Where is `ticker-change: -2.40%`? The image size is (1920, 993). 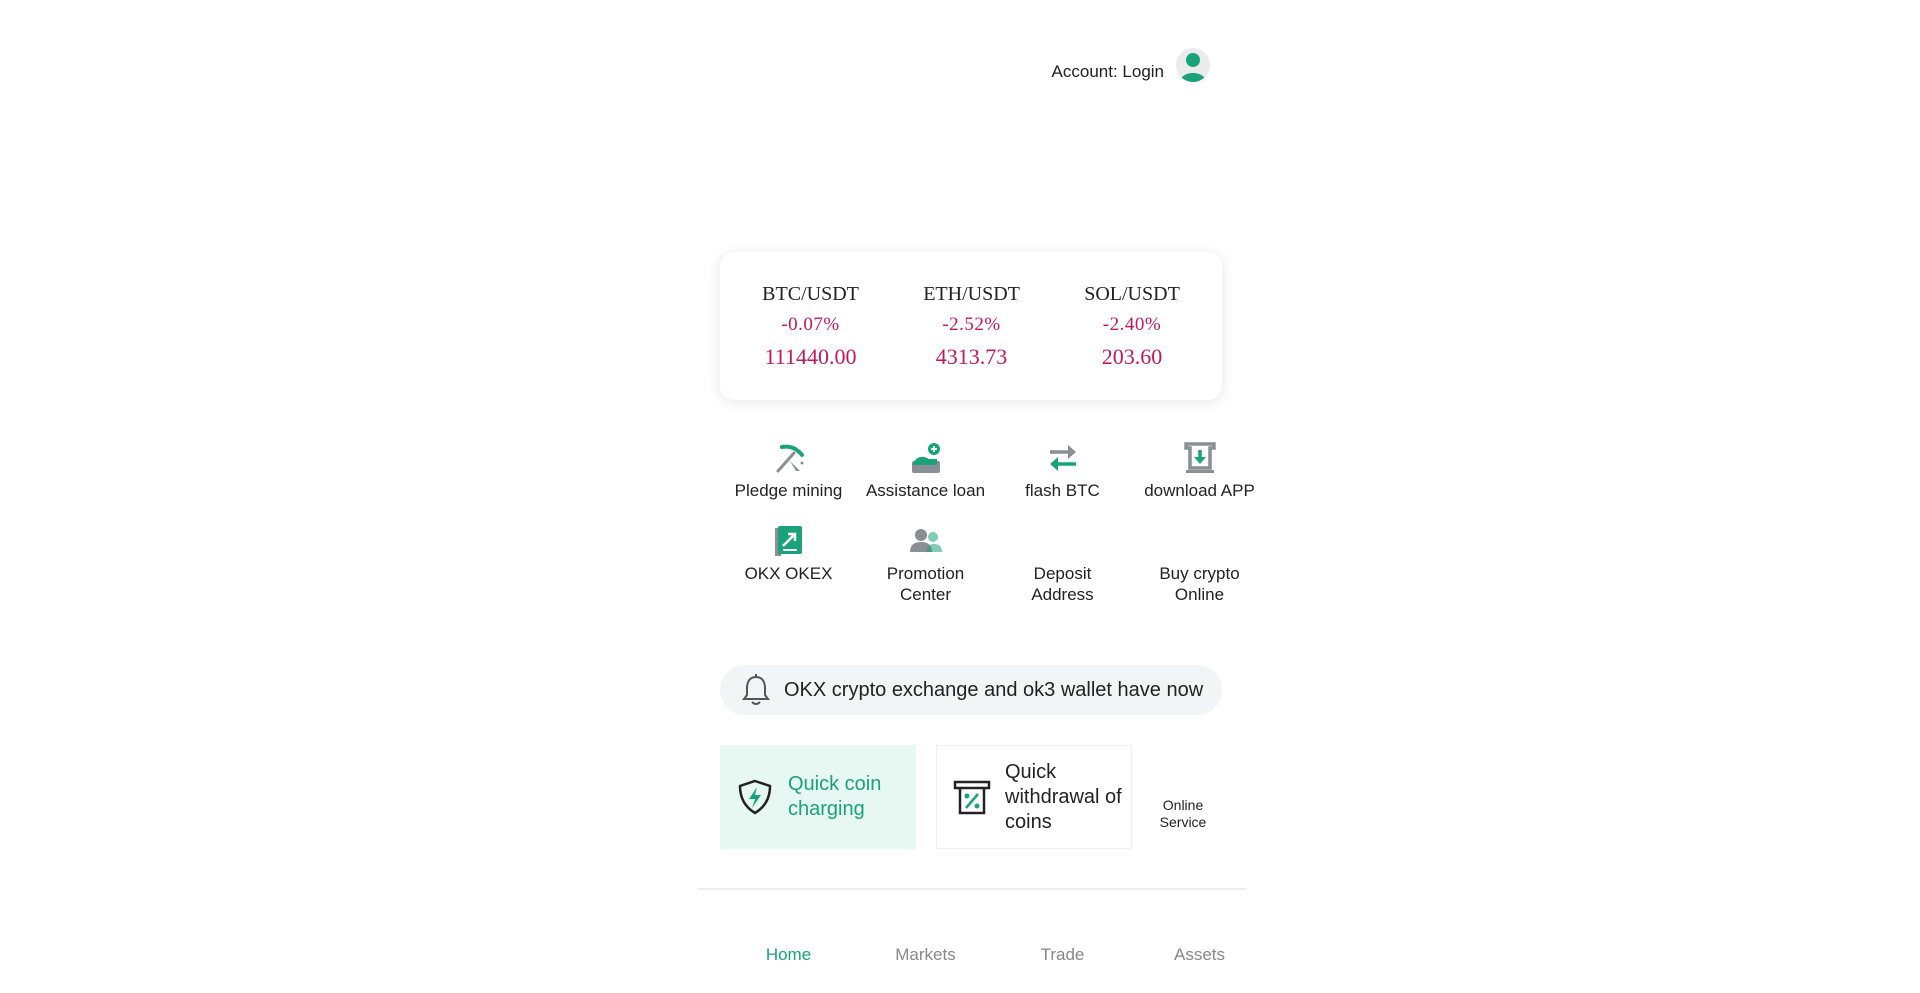
ticker-change: -2.40% is located at coordinates (1132, 324).